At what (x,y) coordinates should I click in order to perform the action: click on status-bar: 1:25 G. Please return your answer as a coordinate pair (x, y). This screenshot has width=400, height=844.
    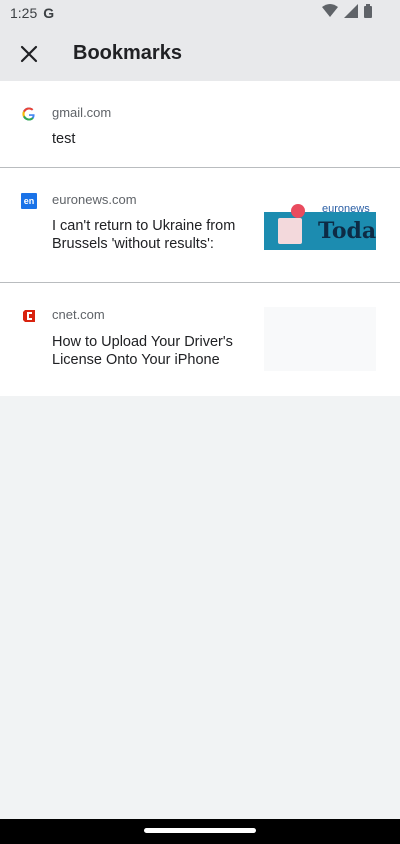
    Looking at the image, I should click on (200, 13).